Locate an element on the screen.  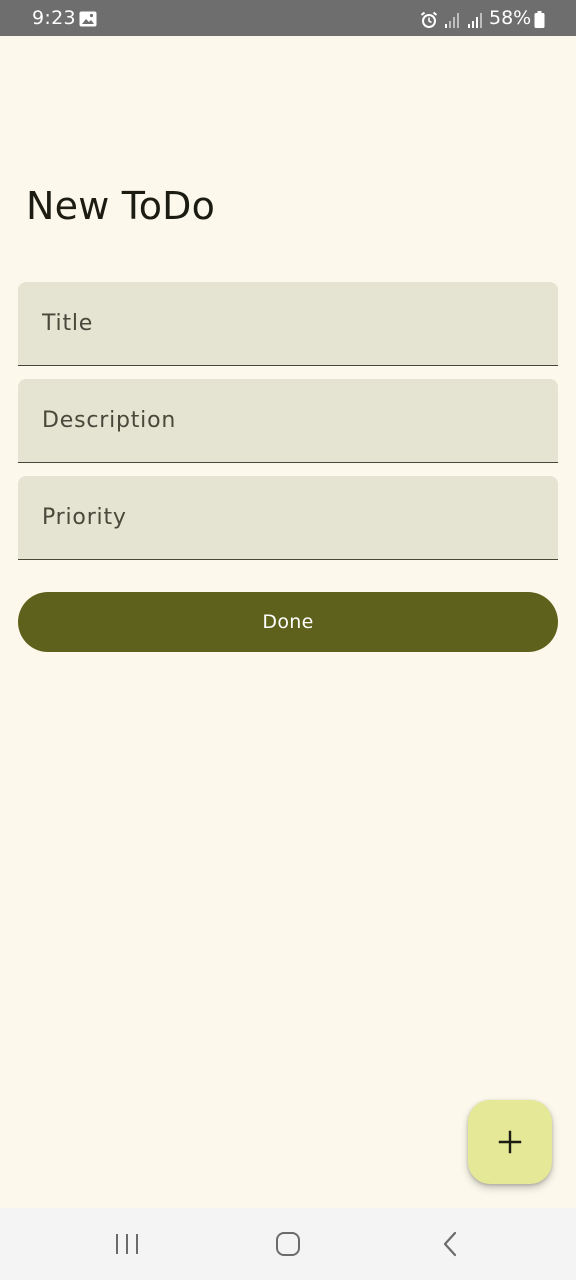
description-input is located at coordinates (288, 420).